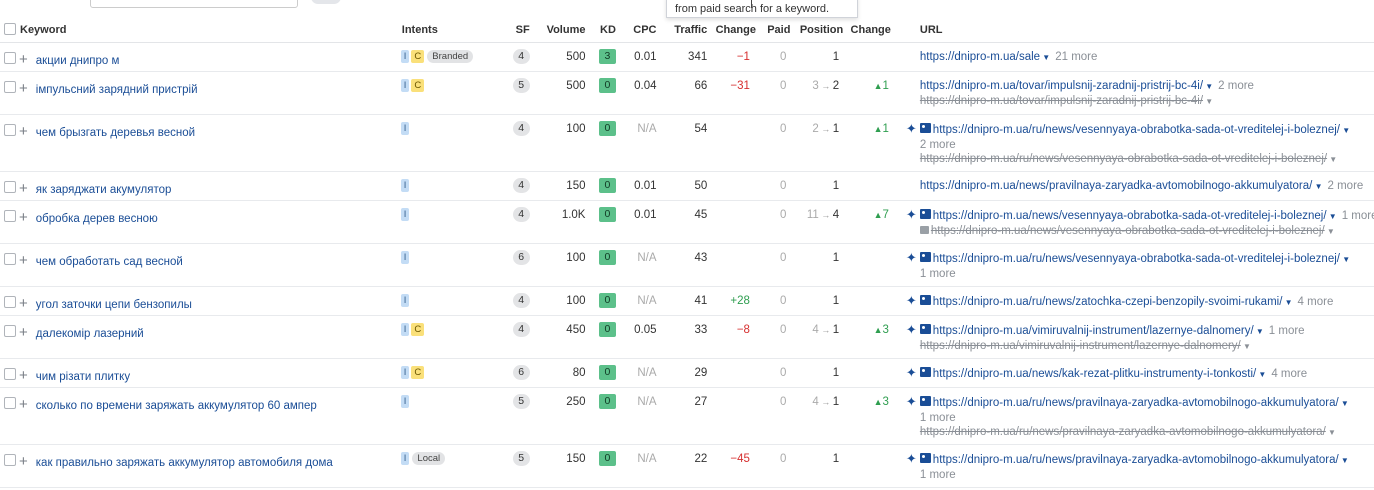 The height and width of the screenshot is (490, 1374). Describe the element at coordinates (867, 30) in the screenshot. I see `col-pos-change: Change` at that location.